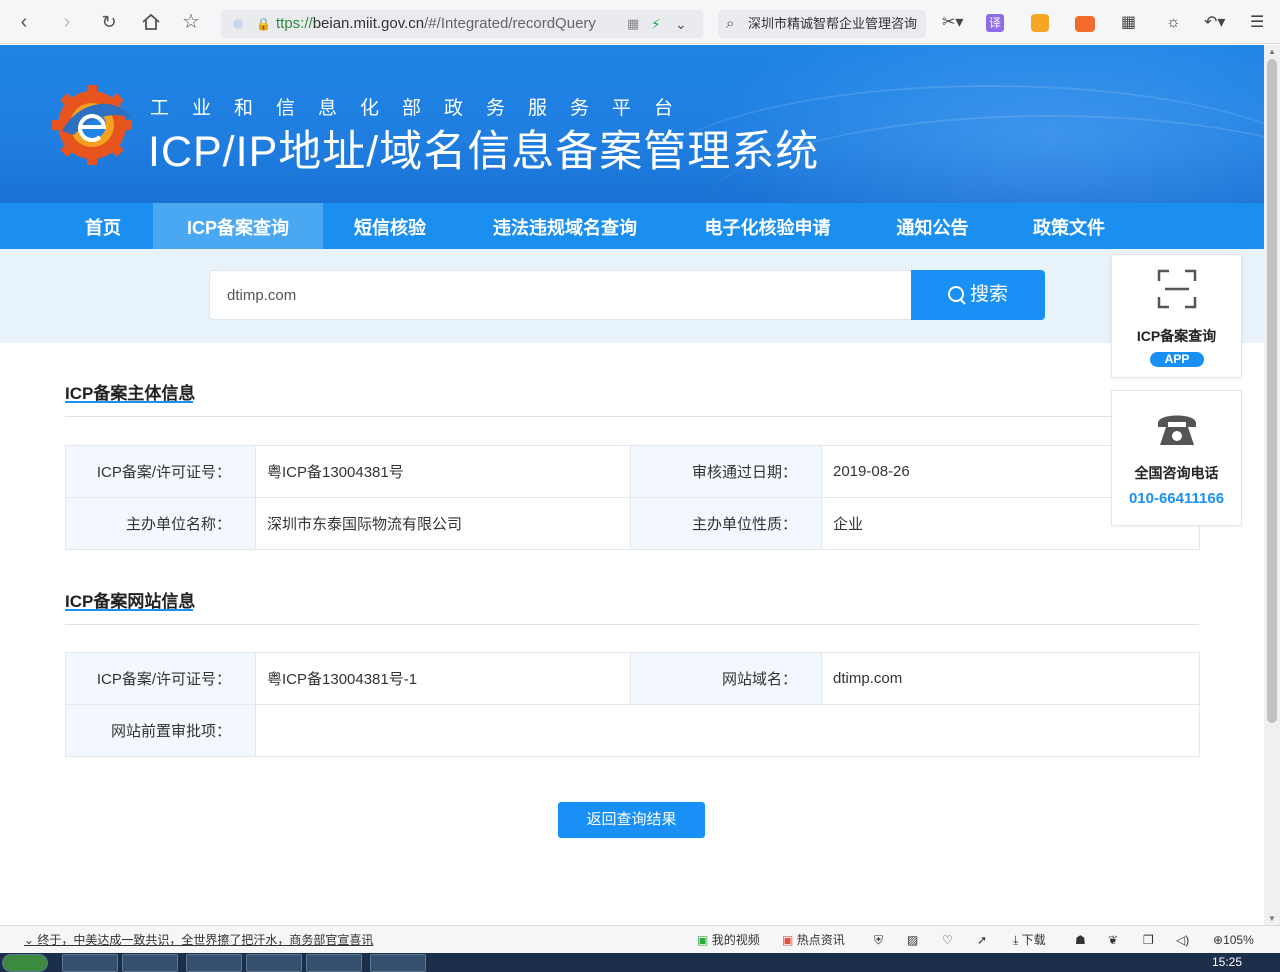  I want to click on bookmark-star-icon: ☆, so click(191, 22).